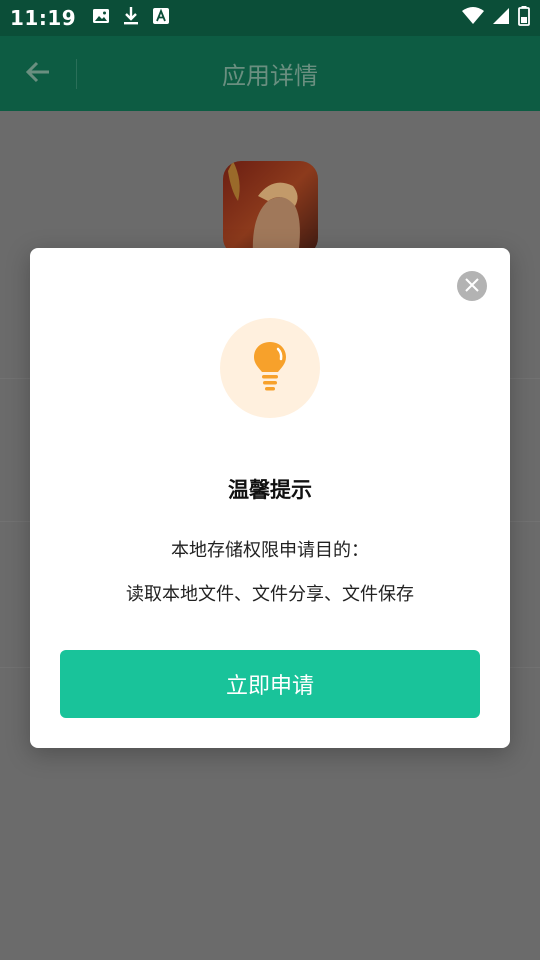 This screenshot has width=540, height=960. Describe the element at coordinates (43, 18) in the screenshot. I see `status-time: 11:19` at that location.